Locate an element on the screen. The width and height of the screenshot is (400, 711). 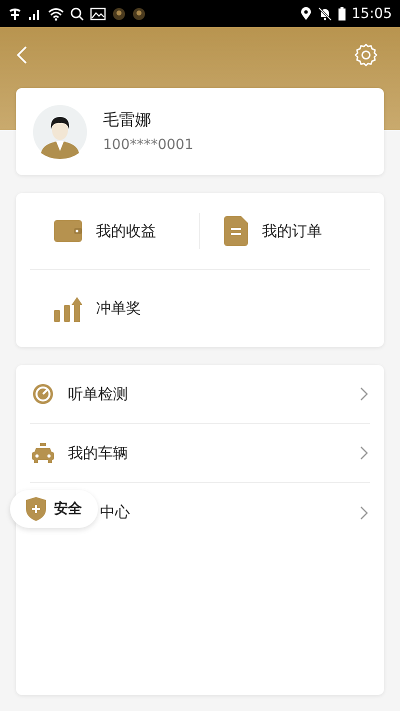
avatar-icon is located at coordinates (60, 131).